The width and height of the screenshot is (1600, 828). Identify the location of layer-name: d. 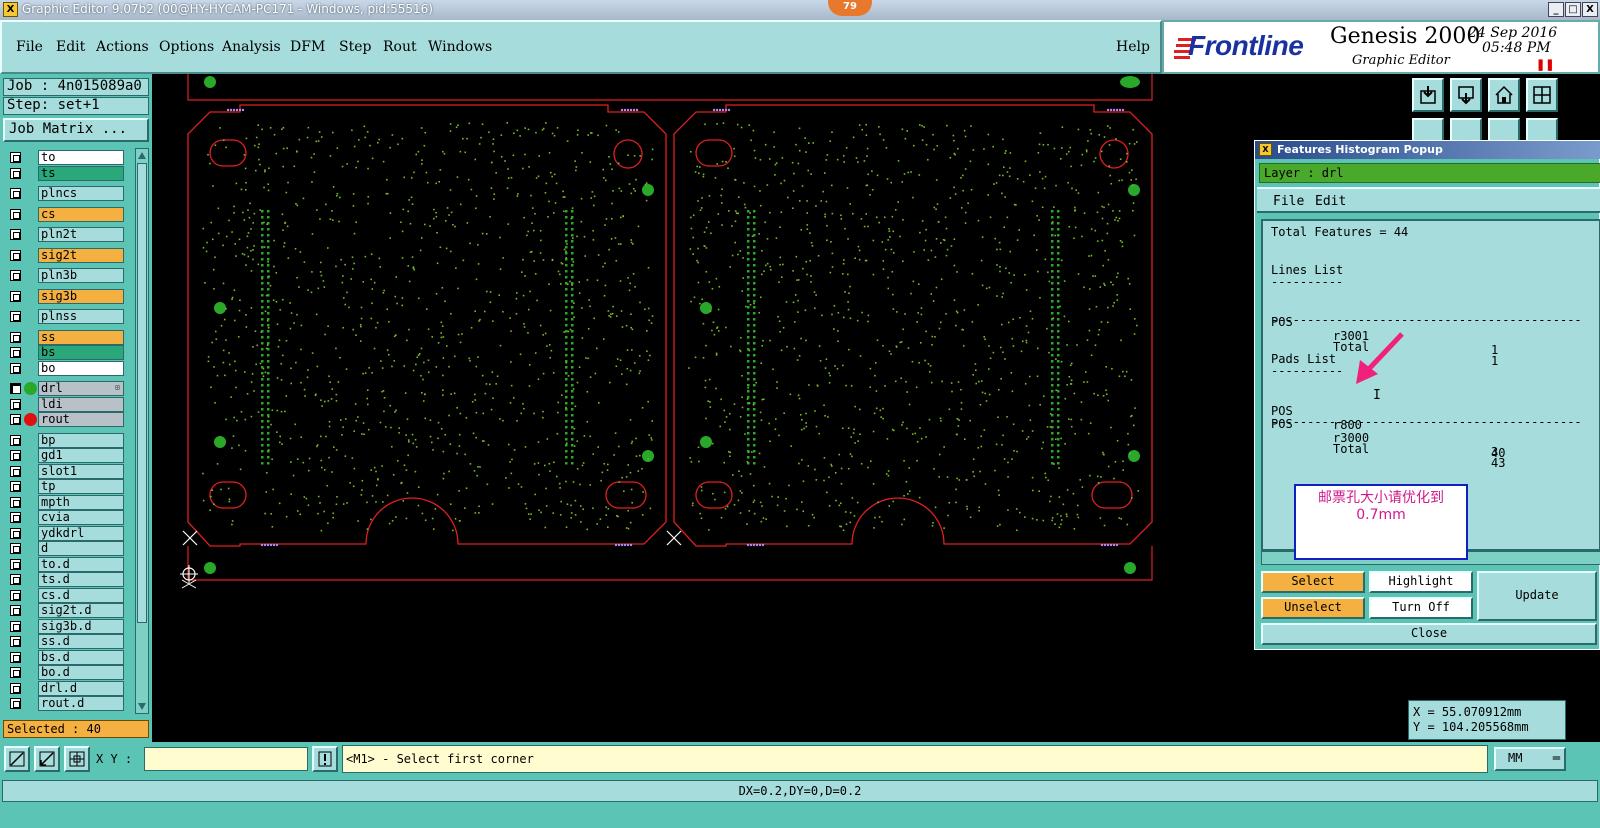
(81, 548).